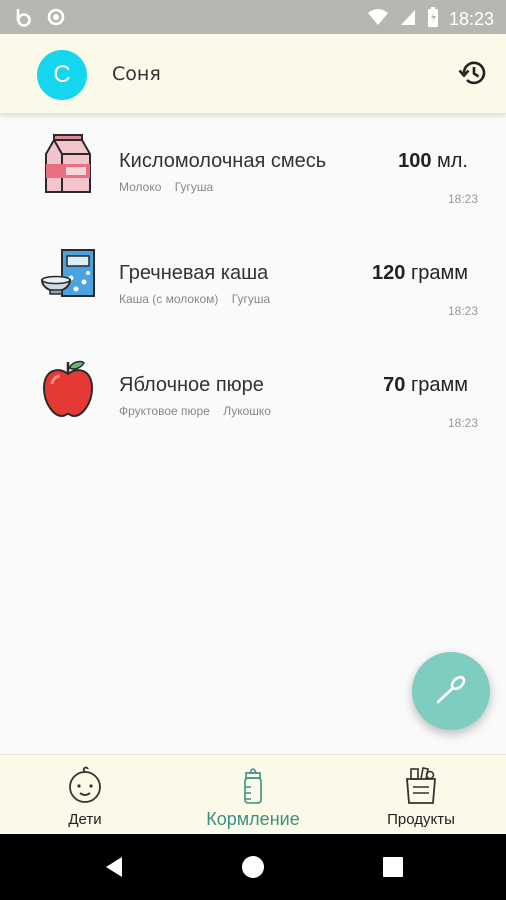  What do you see at coordinates (394, 385) in the screenshot?
I see `amount-value: 70` at bounding box center [394, 385].